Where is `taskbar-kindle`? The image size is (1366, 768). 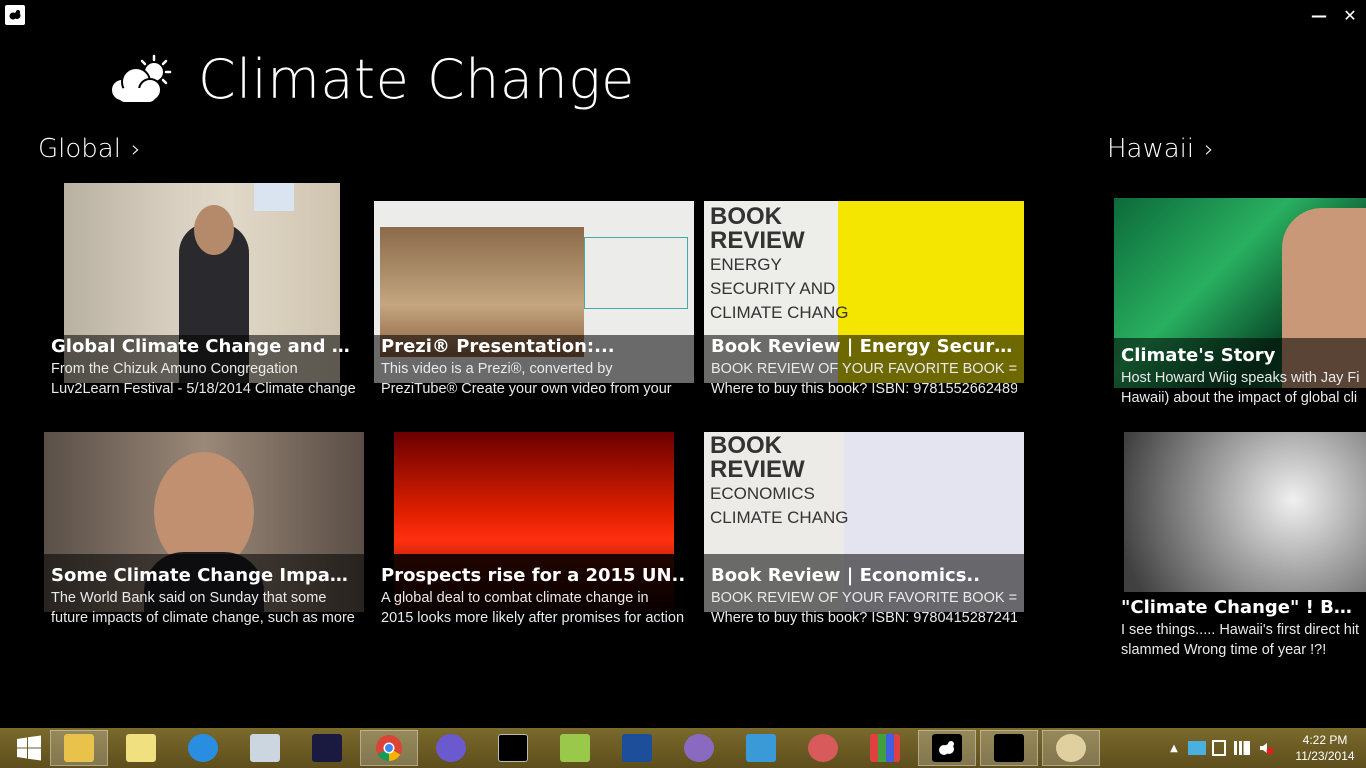 taskbar-kindle is located at coordinates (327, 748).